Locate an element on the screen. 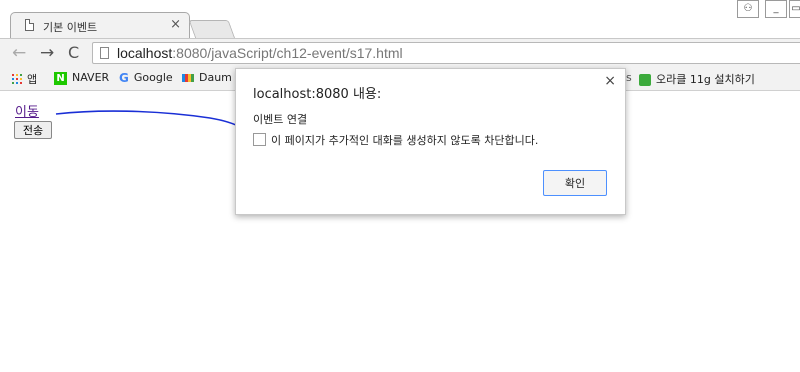 This screenshot has height=372, width=800. suppress-dialogs-label: 이 페이지가 추가적인 대화를 생성하지 않도록 차단합니다. is located at coordinates (404, 140).